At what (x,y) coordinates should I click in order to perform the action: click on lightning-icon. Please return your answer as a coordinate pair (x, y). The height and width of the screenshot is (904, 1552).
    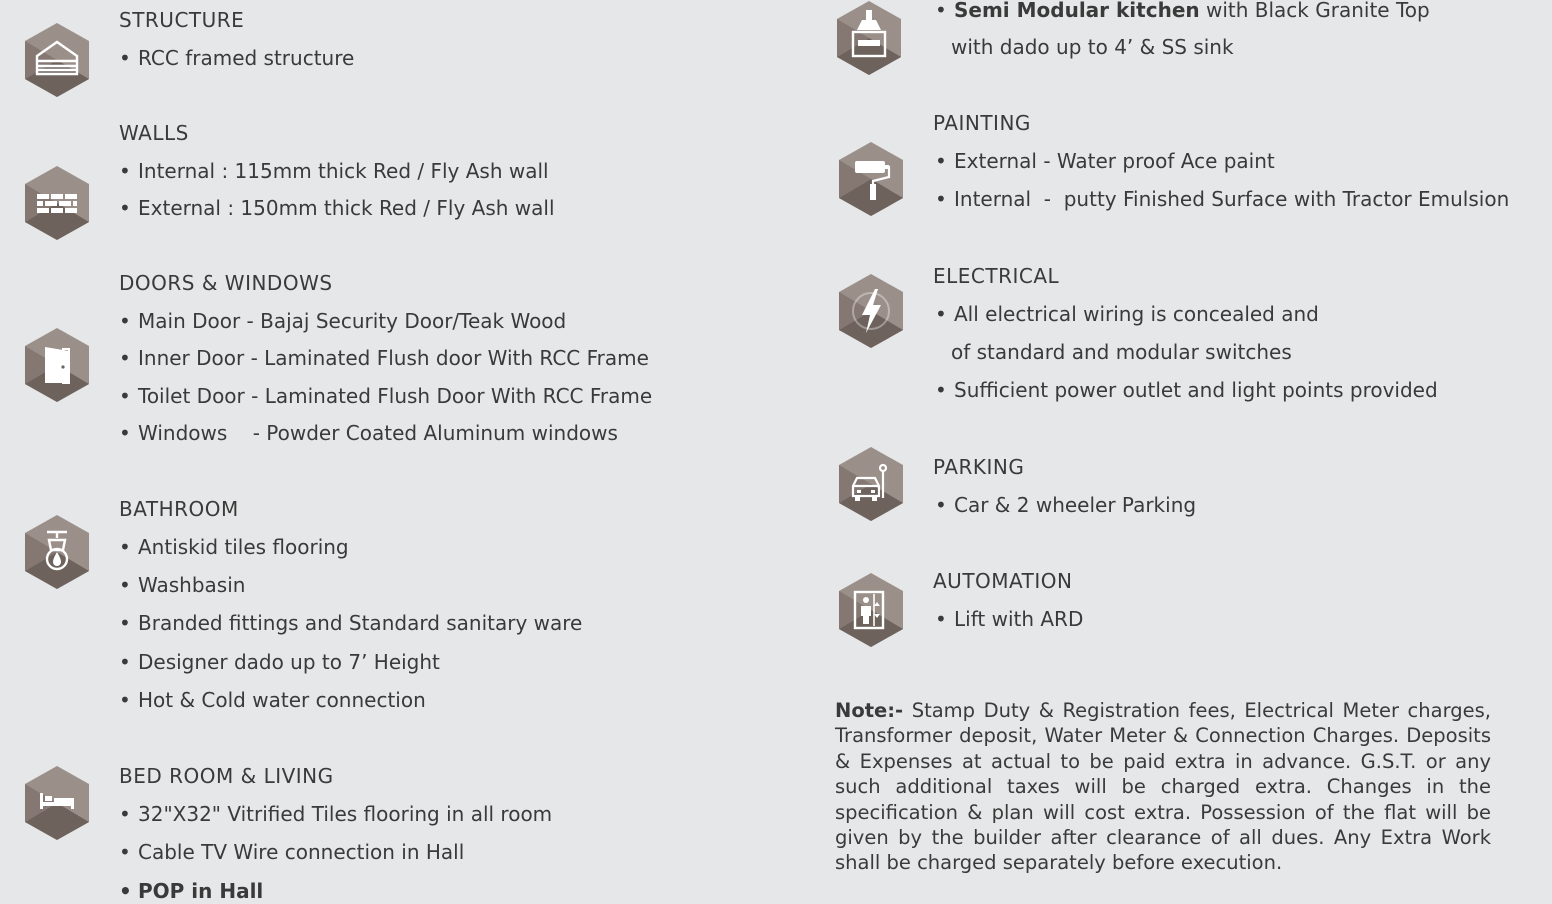
    Looking at the image, I should click on (871, 311).